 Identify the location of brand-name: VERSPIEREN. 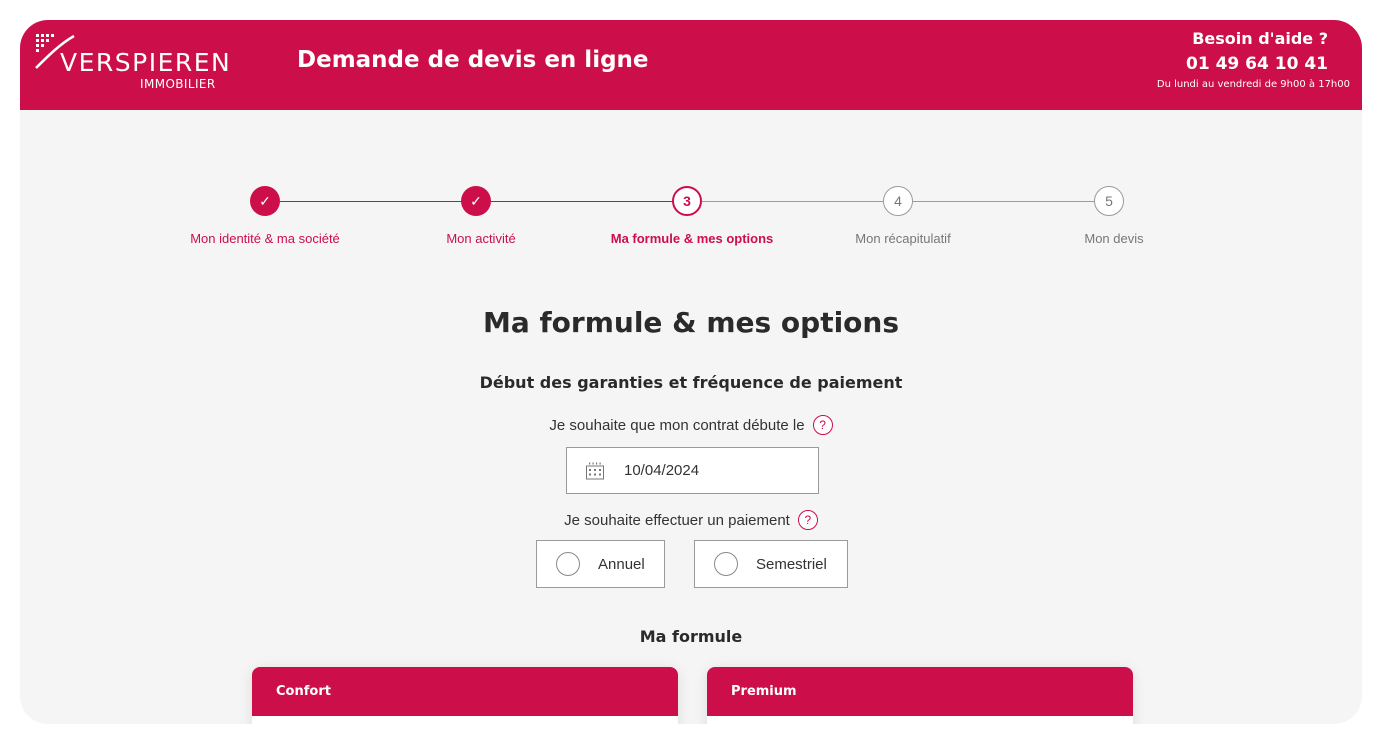
(146, 62).